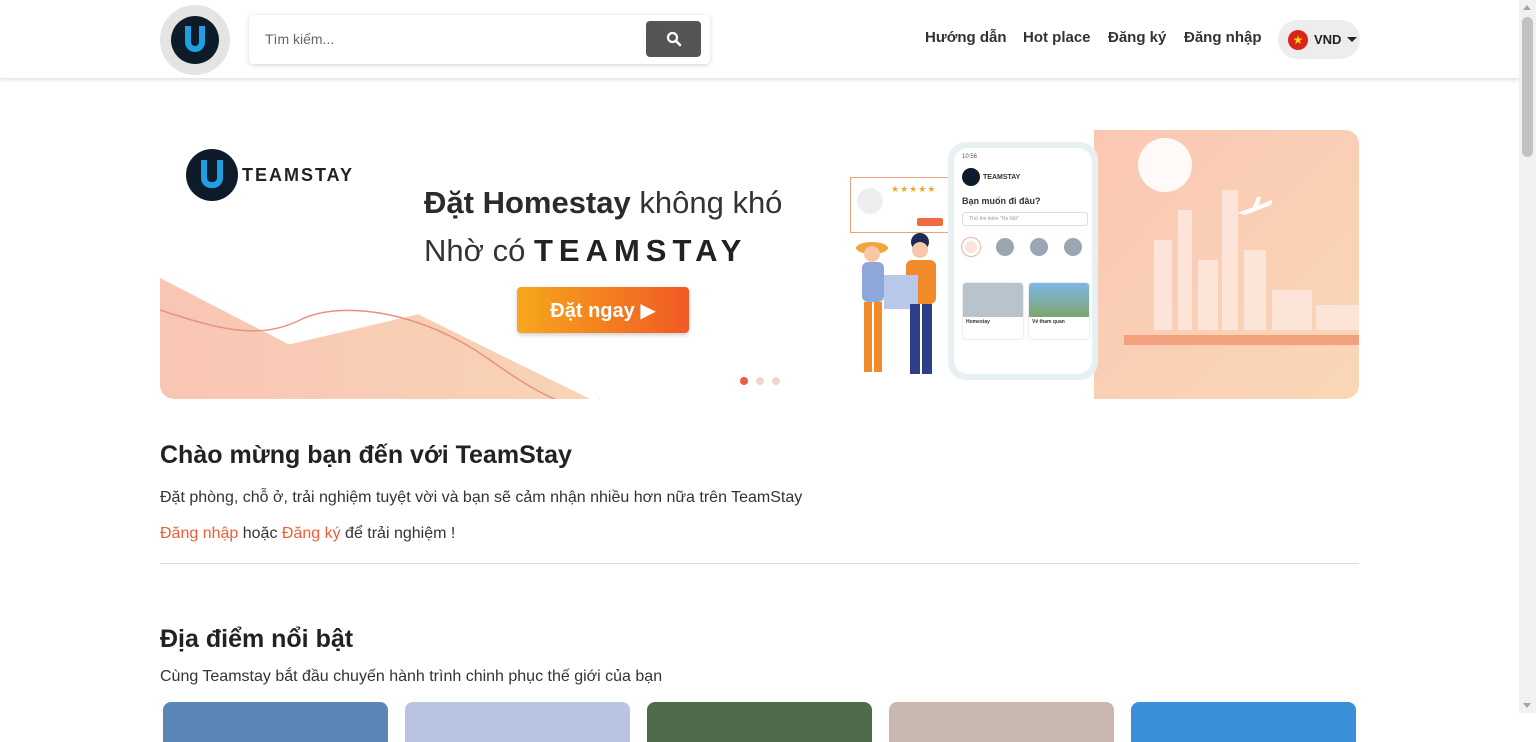  Describe the element at coordinates (1223, 37) in the screenshot. I see `nav-login: Đăng nhập` at that location.